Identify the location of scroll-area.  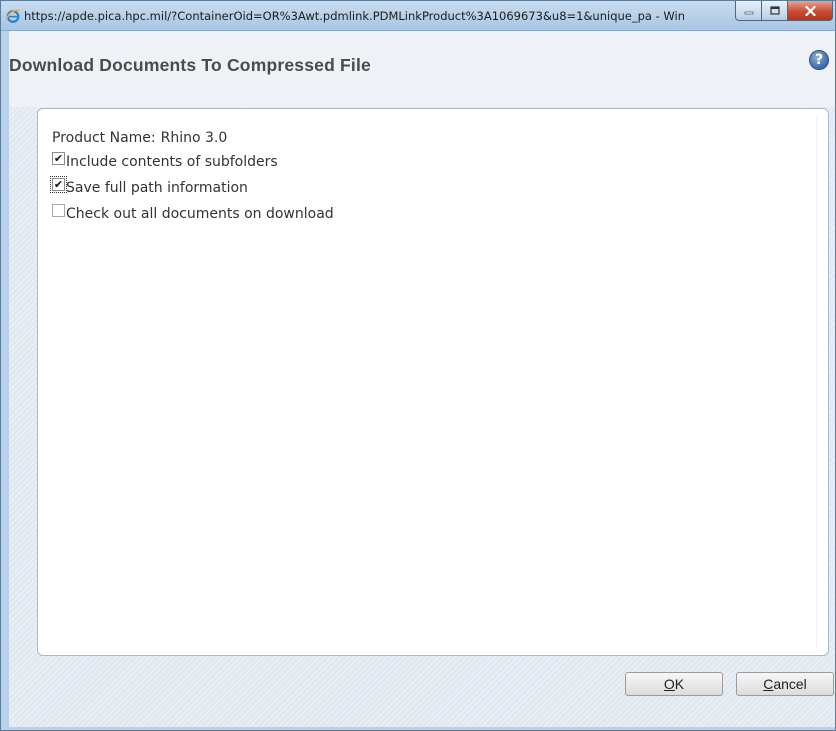
(822, 382).